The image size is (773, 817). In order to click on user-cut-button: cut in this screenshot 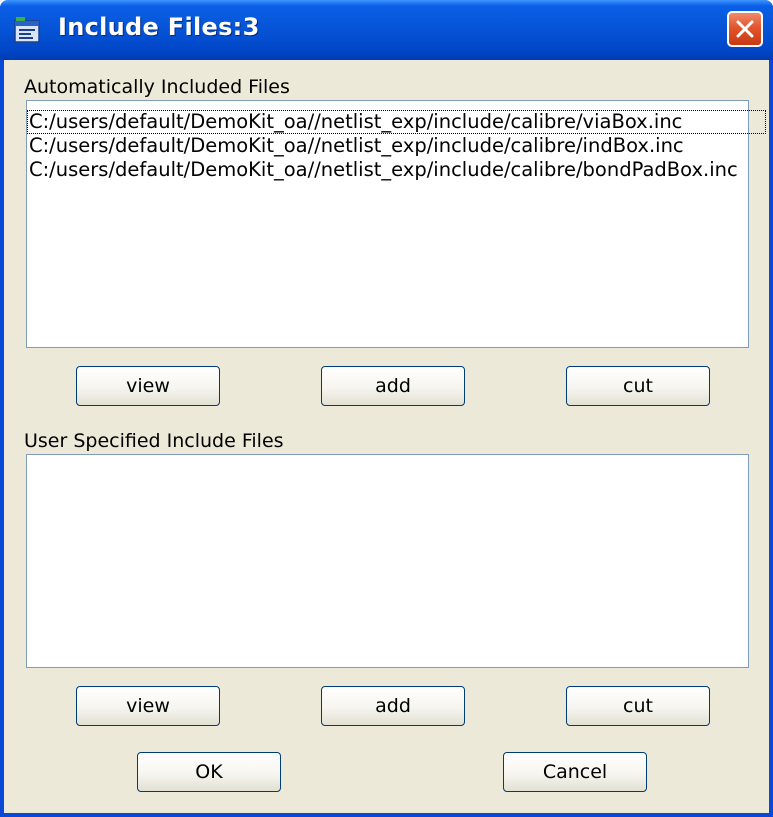, I will do `click(638, 706)`.